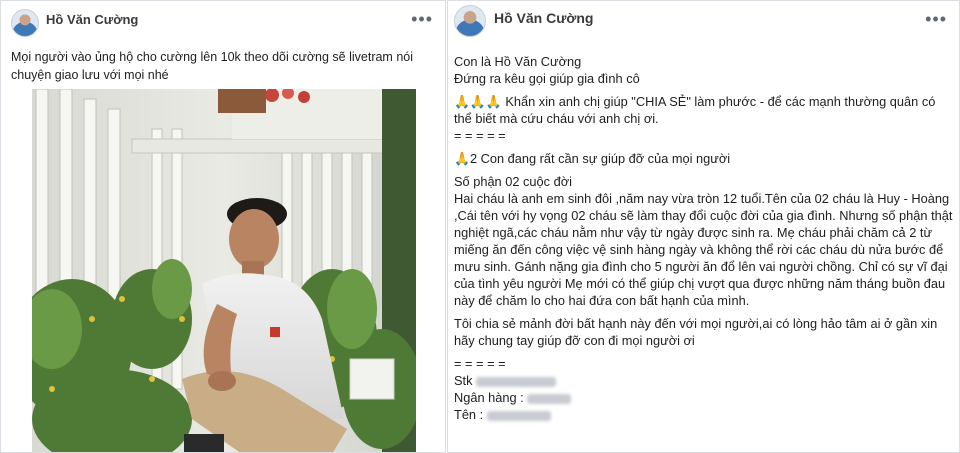 This screenshot has width=960, height=453. Describe the element at coordinates (704, 397) in the screenshot. I see `bank-line: Ngân hàng :` at that location.